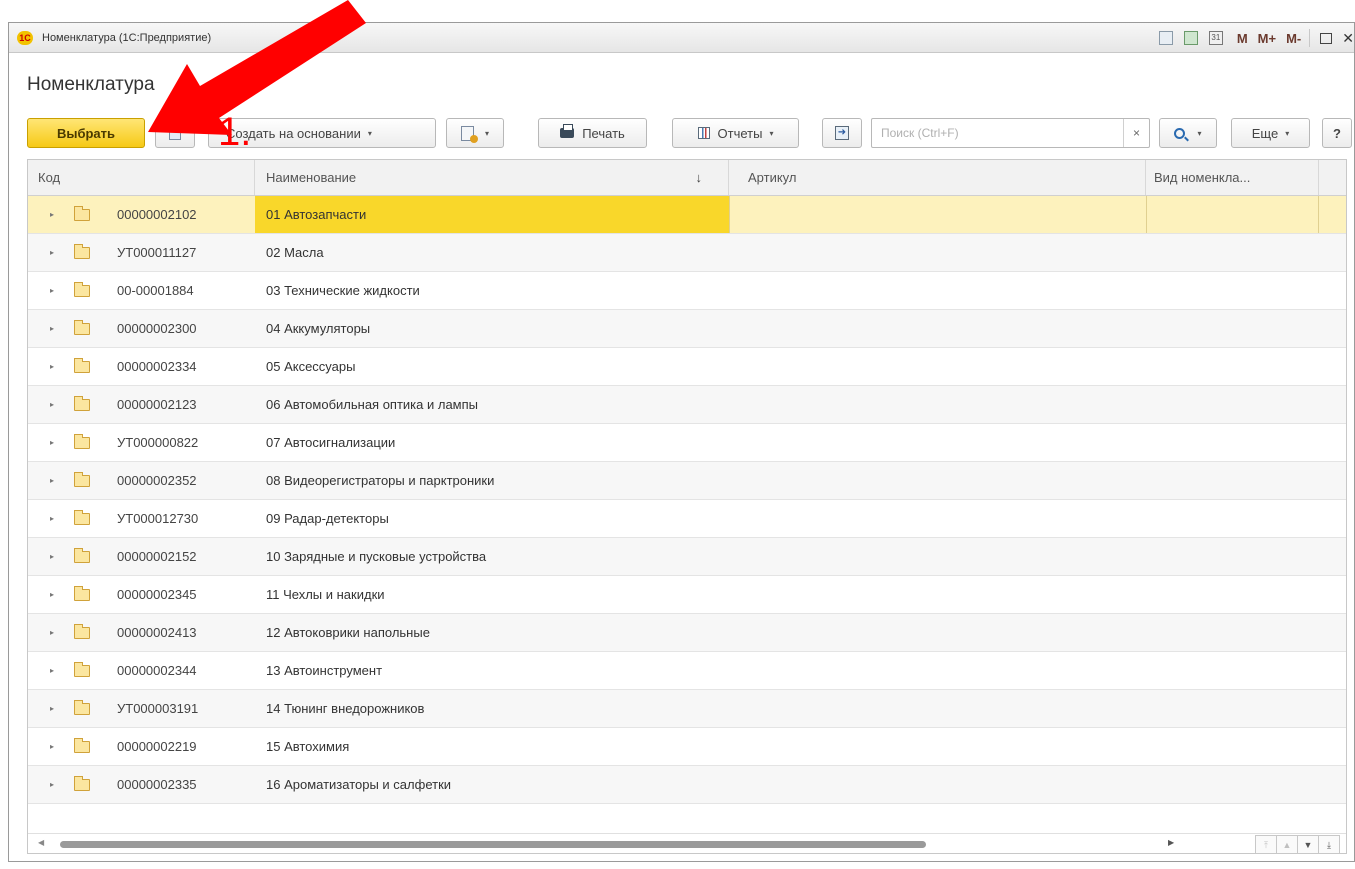  I want to click on cell-name: 16 Ароматизаторы и салфетки, so click(359, 784).